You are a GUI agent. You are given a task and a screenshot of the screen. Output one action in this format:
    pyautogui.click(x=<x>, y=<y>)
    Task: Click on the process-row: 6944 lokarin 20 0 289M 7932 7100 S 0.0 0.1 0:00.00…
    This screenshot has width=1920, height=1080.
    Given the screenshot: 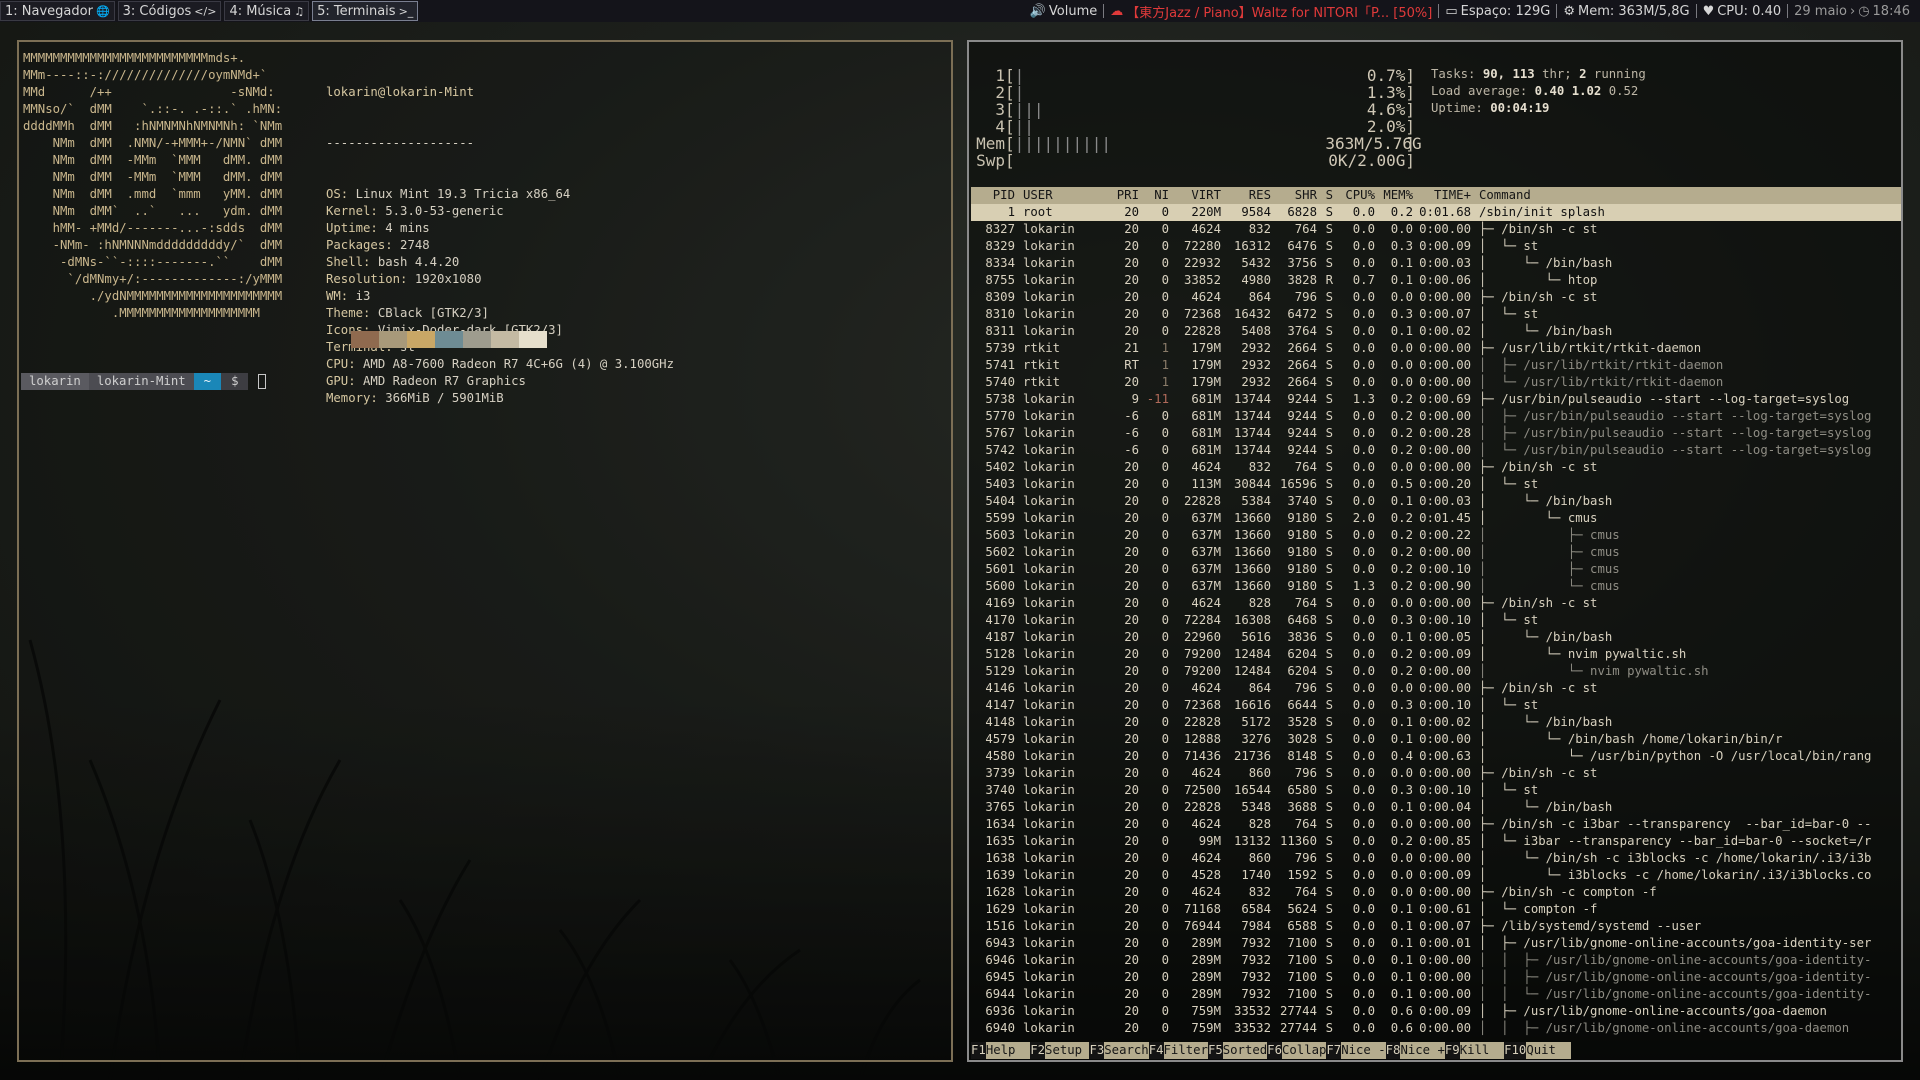 What is the action you would take?
    pyautogui.click(x=1436, y=994)
    